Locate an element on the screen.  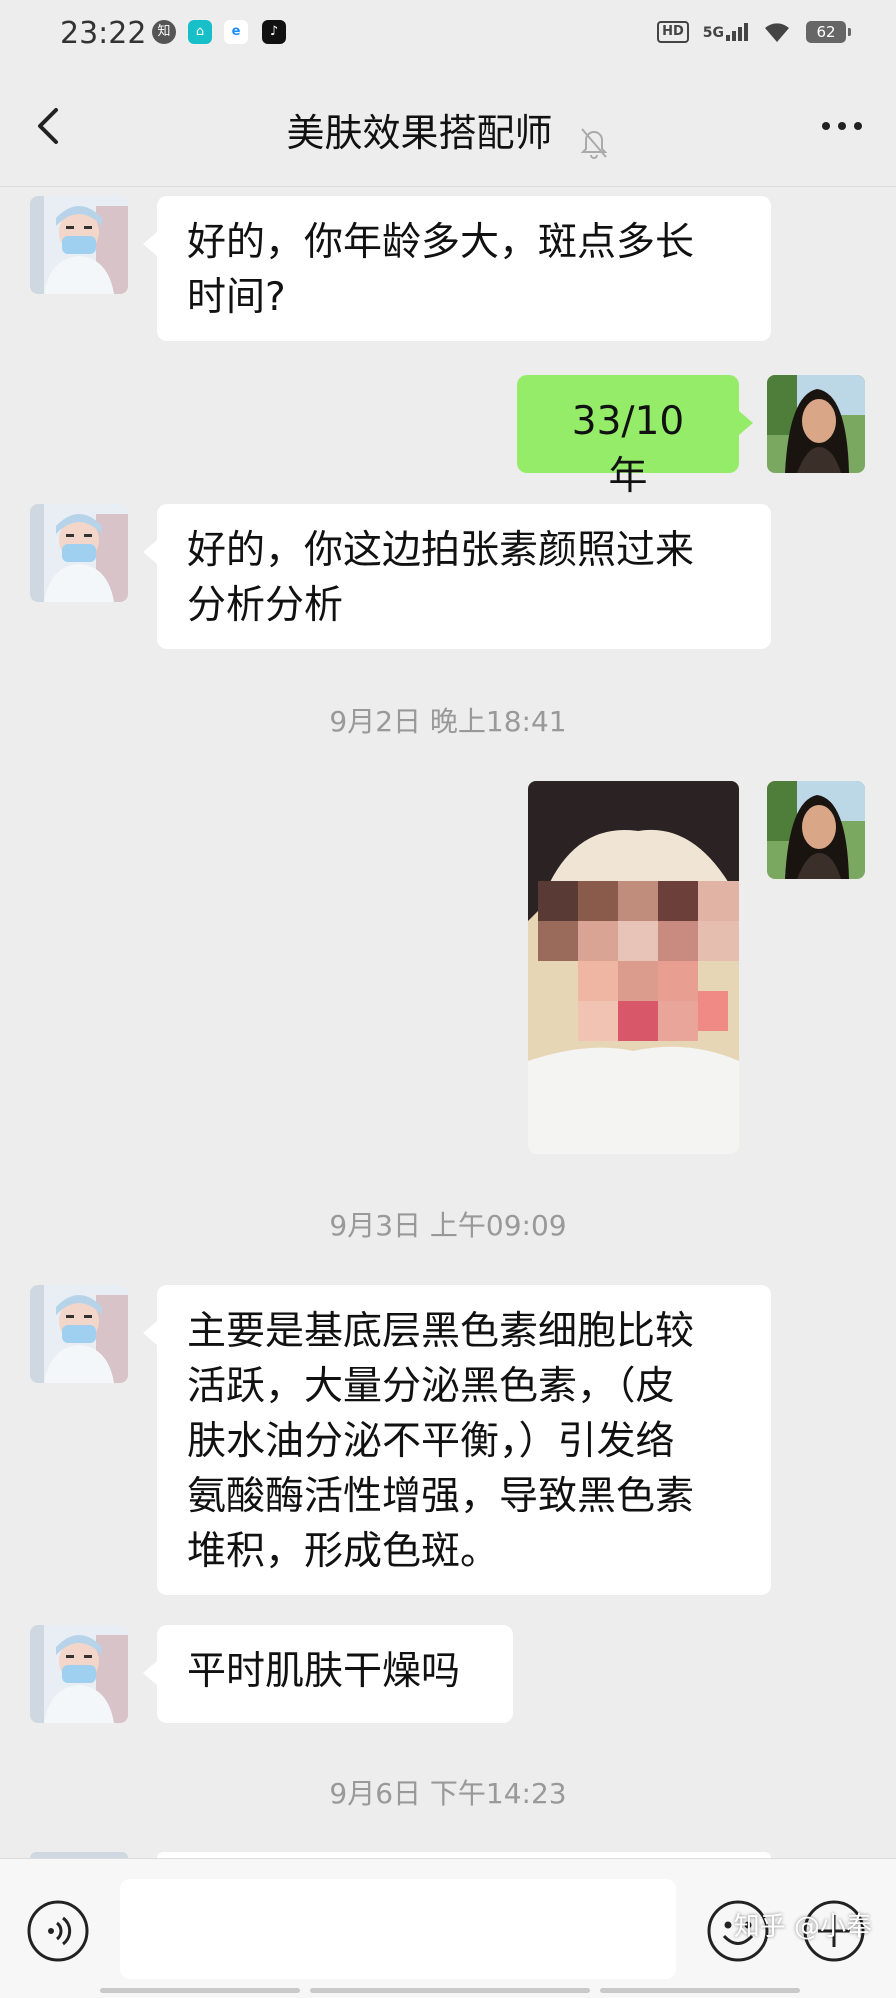
message-text: 平时肌肤干燥吗 is located at coordinates (324, 1671).